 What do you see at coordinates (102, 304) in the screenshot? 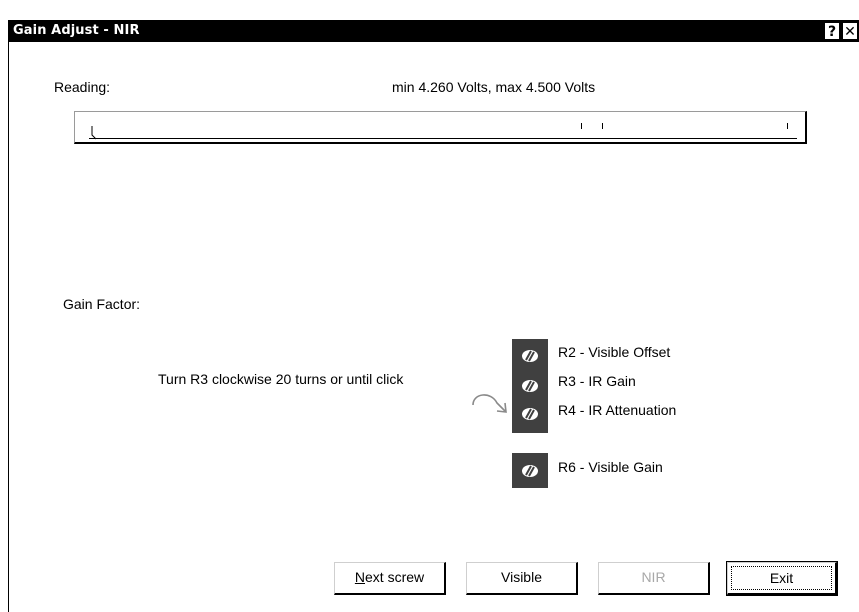
I see `gain-factor-label: Gain Factor:` at bounding box center [102, 304].